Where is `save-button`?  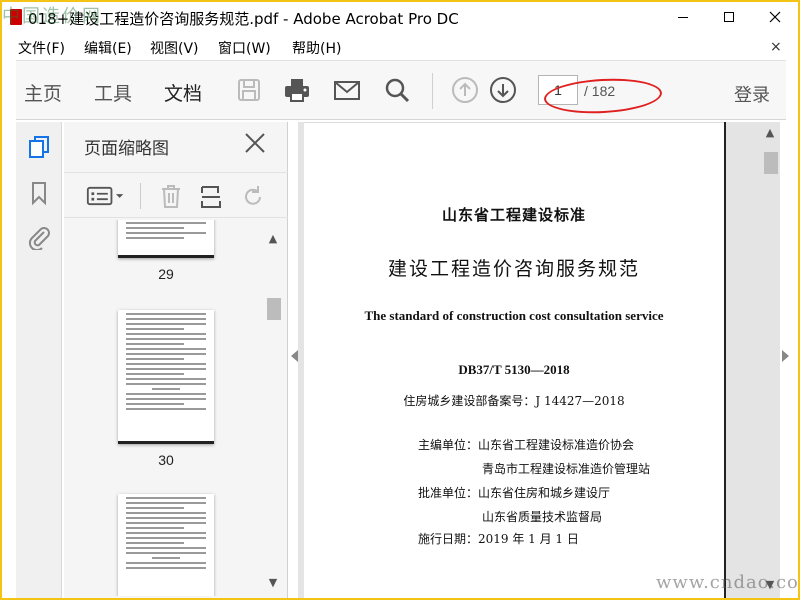
save-button is located at coordinates (249, 90).